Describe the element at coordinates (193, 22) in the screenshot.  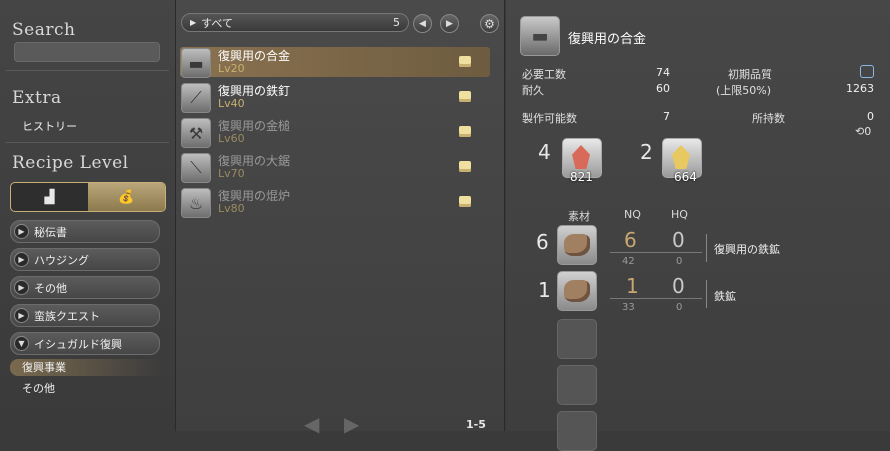
I see `dropdown-arrow-icon: ▶` at that location.